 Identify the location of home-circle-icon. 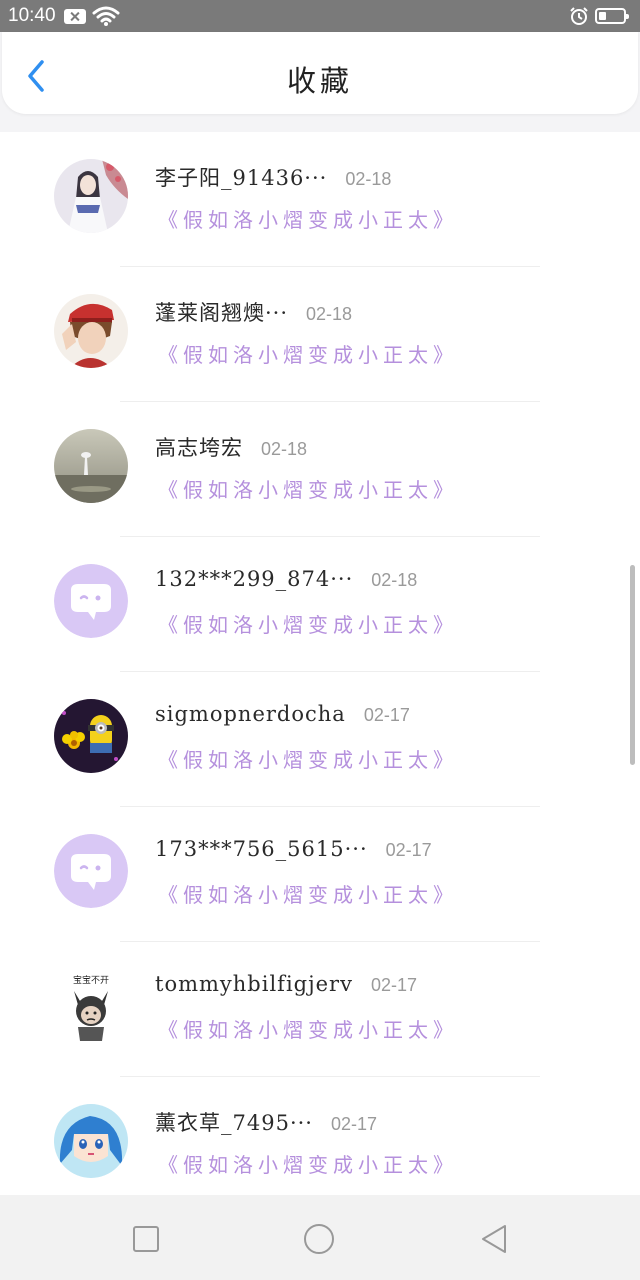
(319, 1239).